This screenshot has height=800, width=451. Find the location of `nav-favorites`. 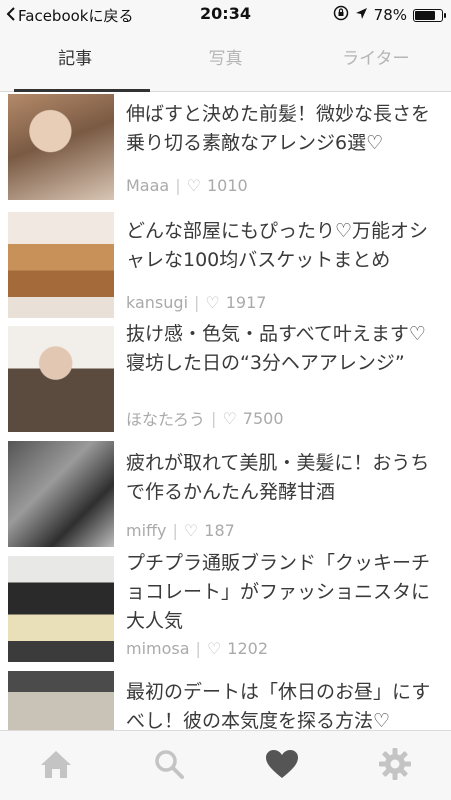

nav-favorites is located at coordinates (282, 765).